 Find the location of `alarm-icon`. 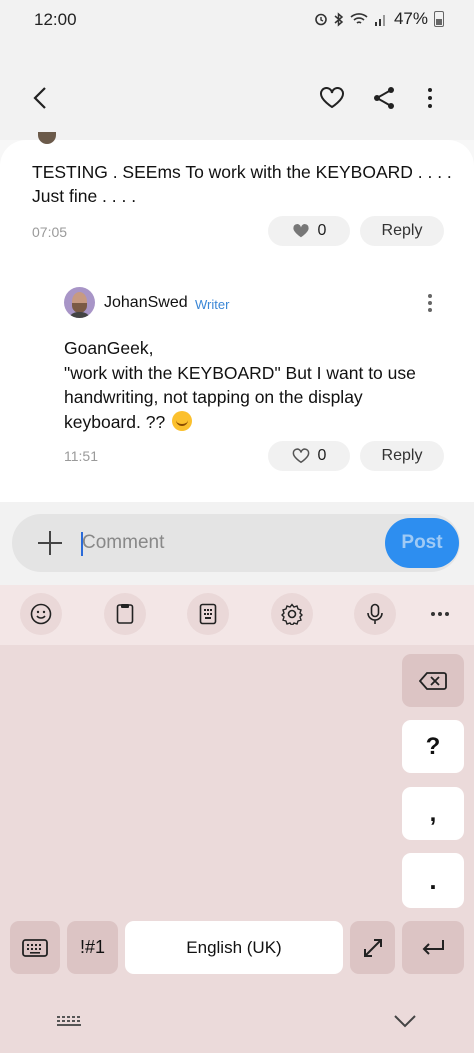

alarm-icon is located at coordinates (321, 19).